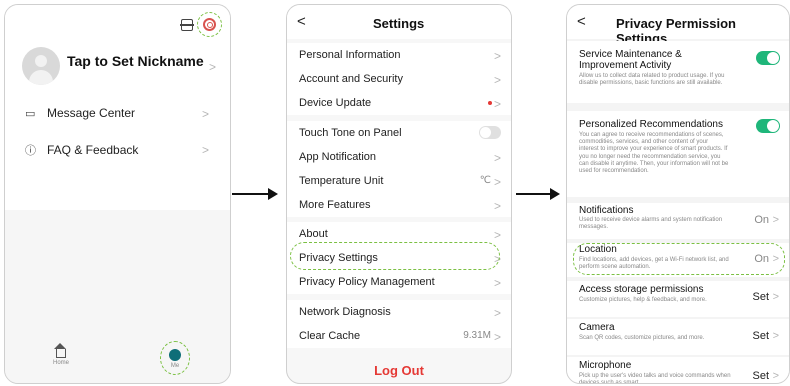 The height and width of the screenshot is (386, 790). What do you see at coordinates (490, 132) in the screenshot?
I see `touch-tone-toggle` at bounding box center [490, 132].